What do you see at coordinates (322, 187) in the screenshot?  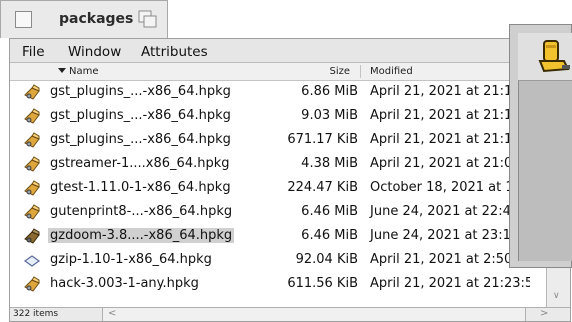 I see `file-size: 224.47 KiB` at bounding box center [322, 187].